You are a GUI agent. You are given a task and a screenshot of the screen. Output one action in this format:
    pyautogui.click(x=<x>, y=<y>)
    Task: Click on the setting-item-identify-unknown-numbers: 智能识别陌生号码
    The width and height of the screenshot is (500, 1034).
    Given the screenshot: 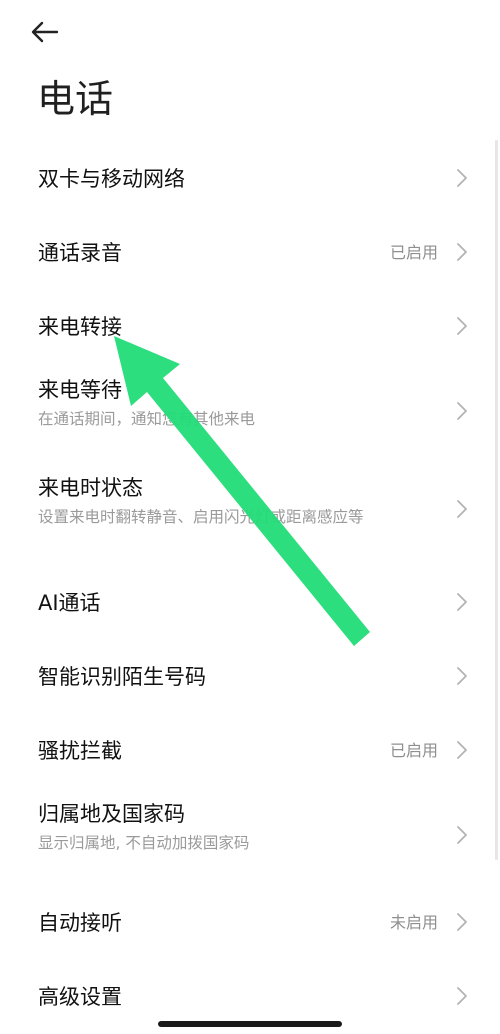 What is the action you would take?
    pyautogui.click(x=250, y=675)
    